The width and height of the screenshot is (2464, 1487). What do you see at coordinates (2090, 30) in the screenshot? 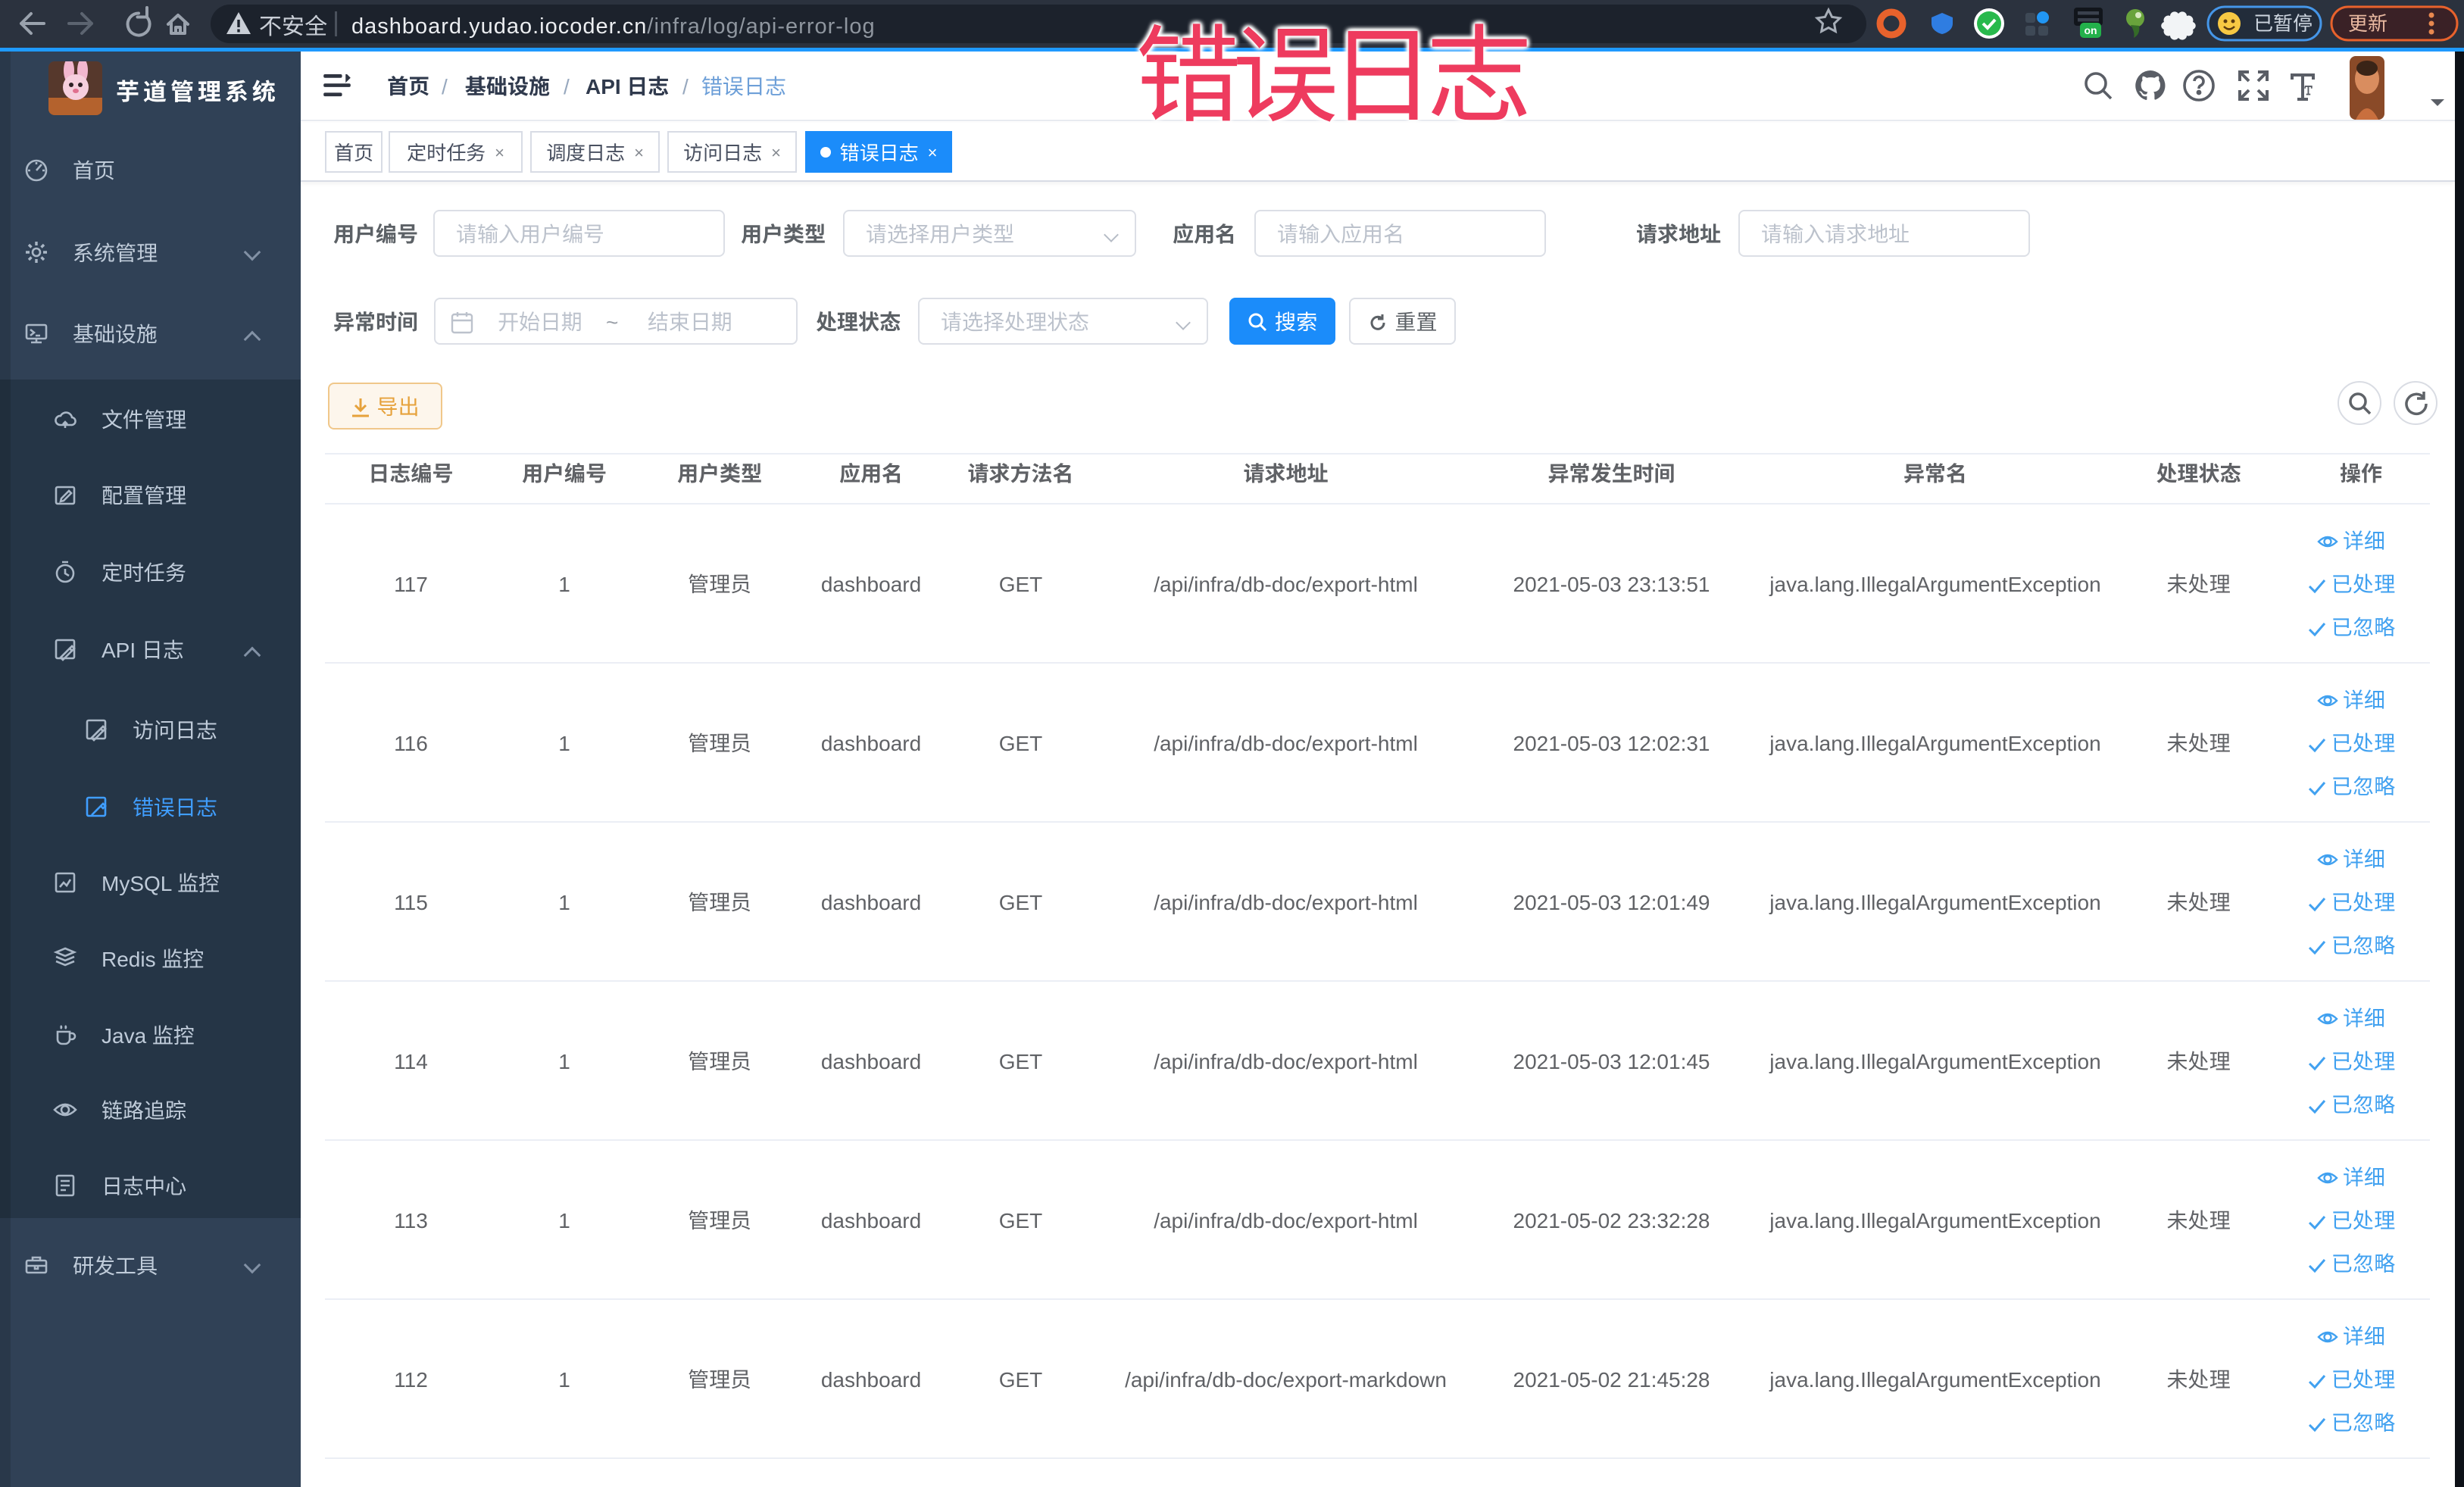
I see `svg-text: on` at bounding box center [2090, 30].